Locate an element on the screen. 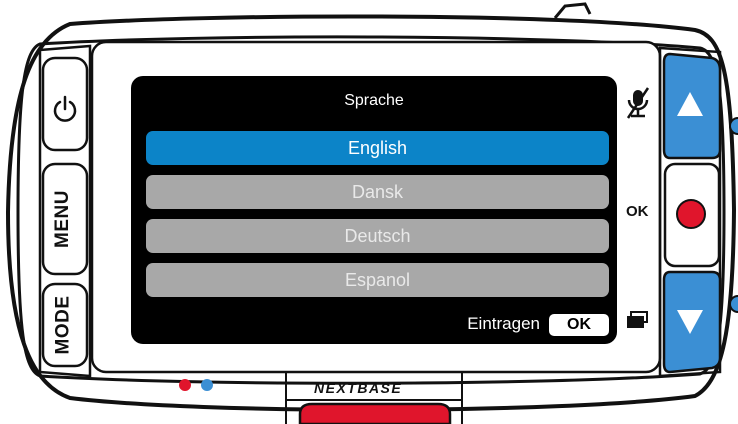 The height and width of the screenshot is (424, 738). mount-clip is located at coordinates (572, 10).